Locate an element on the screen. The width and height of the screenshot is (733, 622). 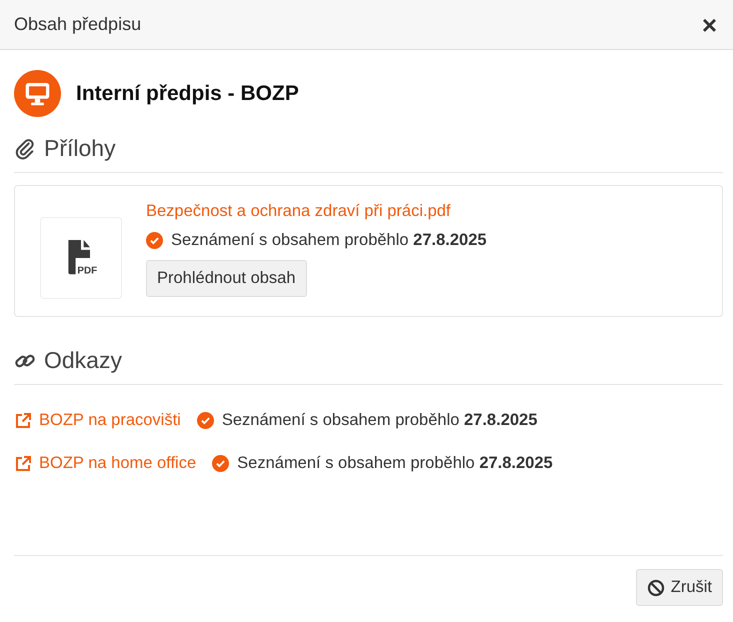
cancel-icon is located at coordinates (655, 587).